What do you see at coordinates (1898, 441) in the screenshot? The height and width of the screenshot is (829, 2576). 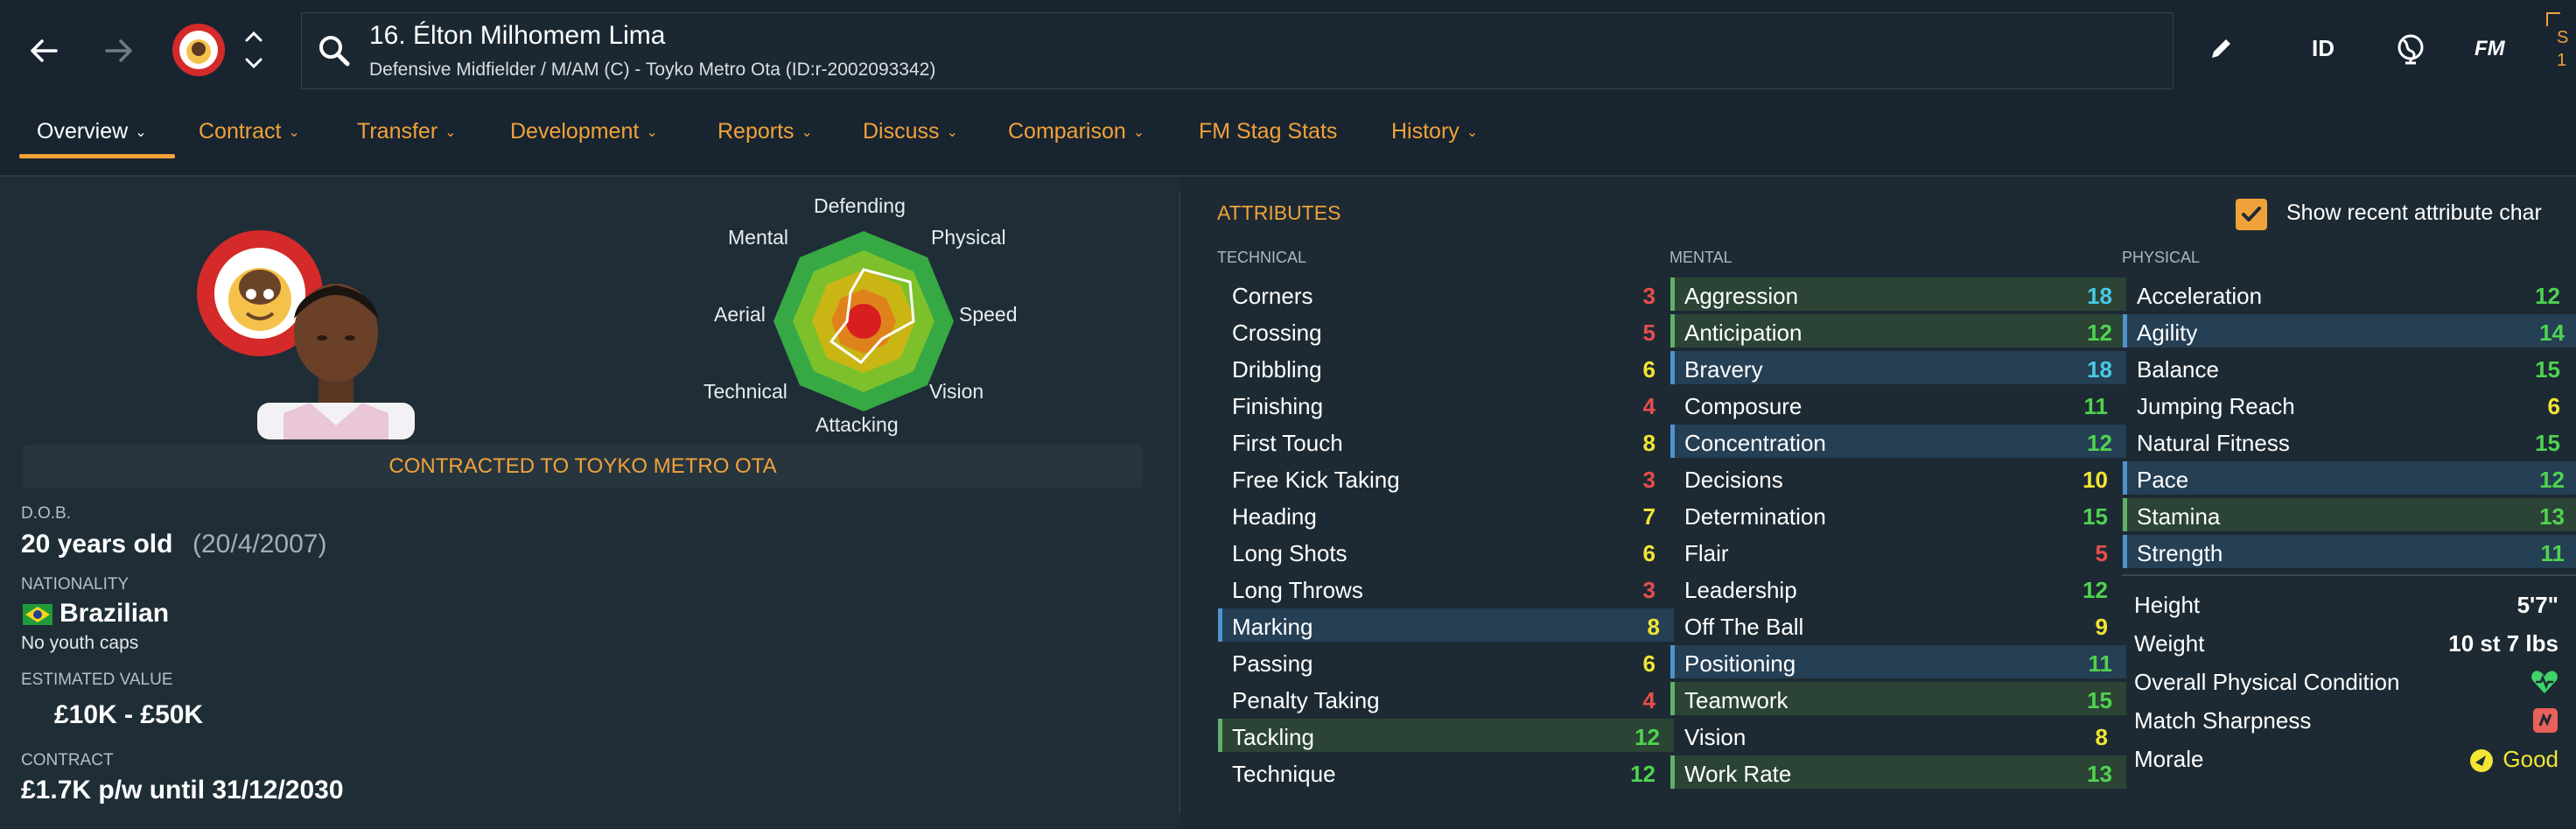 I see `attribute-row-concentration: Concentration 12` at bounding box center [1898, 441].